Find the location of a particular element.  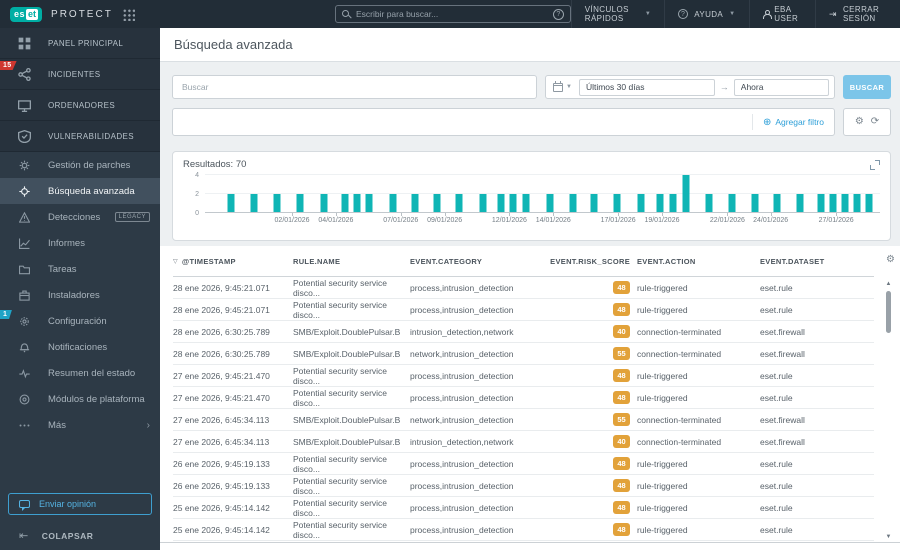

app-grid-icon is located at coordinates (128, 14).